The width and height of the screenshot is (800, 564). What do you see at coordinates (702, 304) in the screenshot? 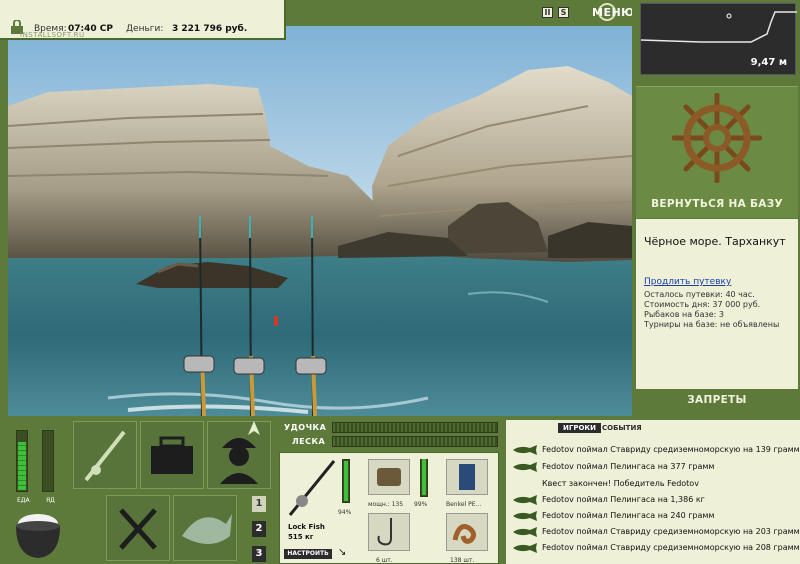
I see `info-day-cost: Стоимость дня: 37 000 руб.` at bounding box center [702, 304].